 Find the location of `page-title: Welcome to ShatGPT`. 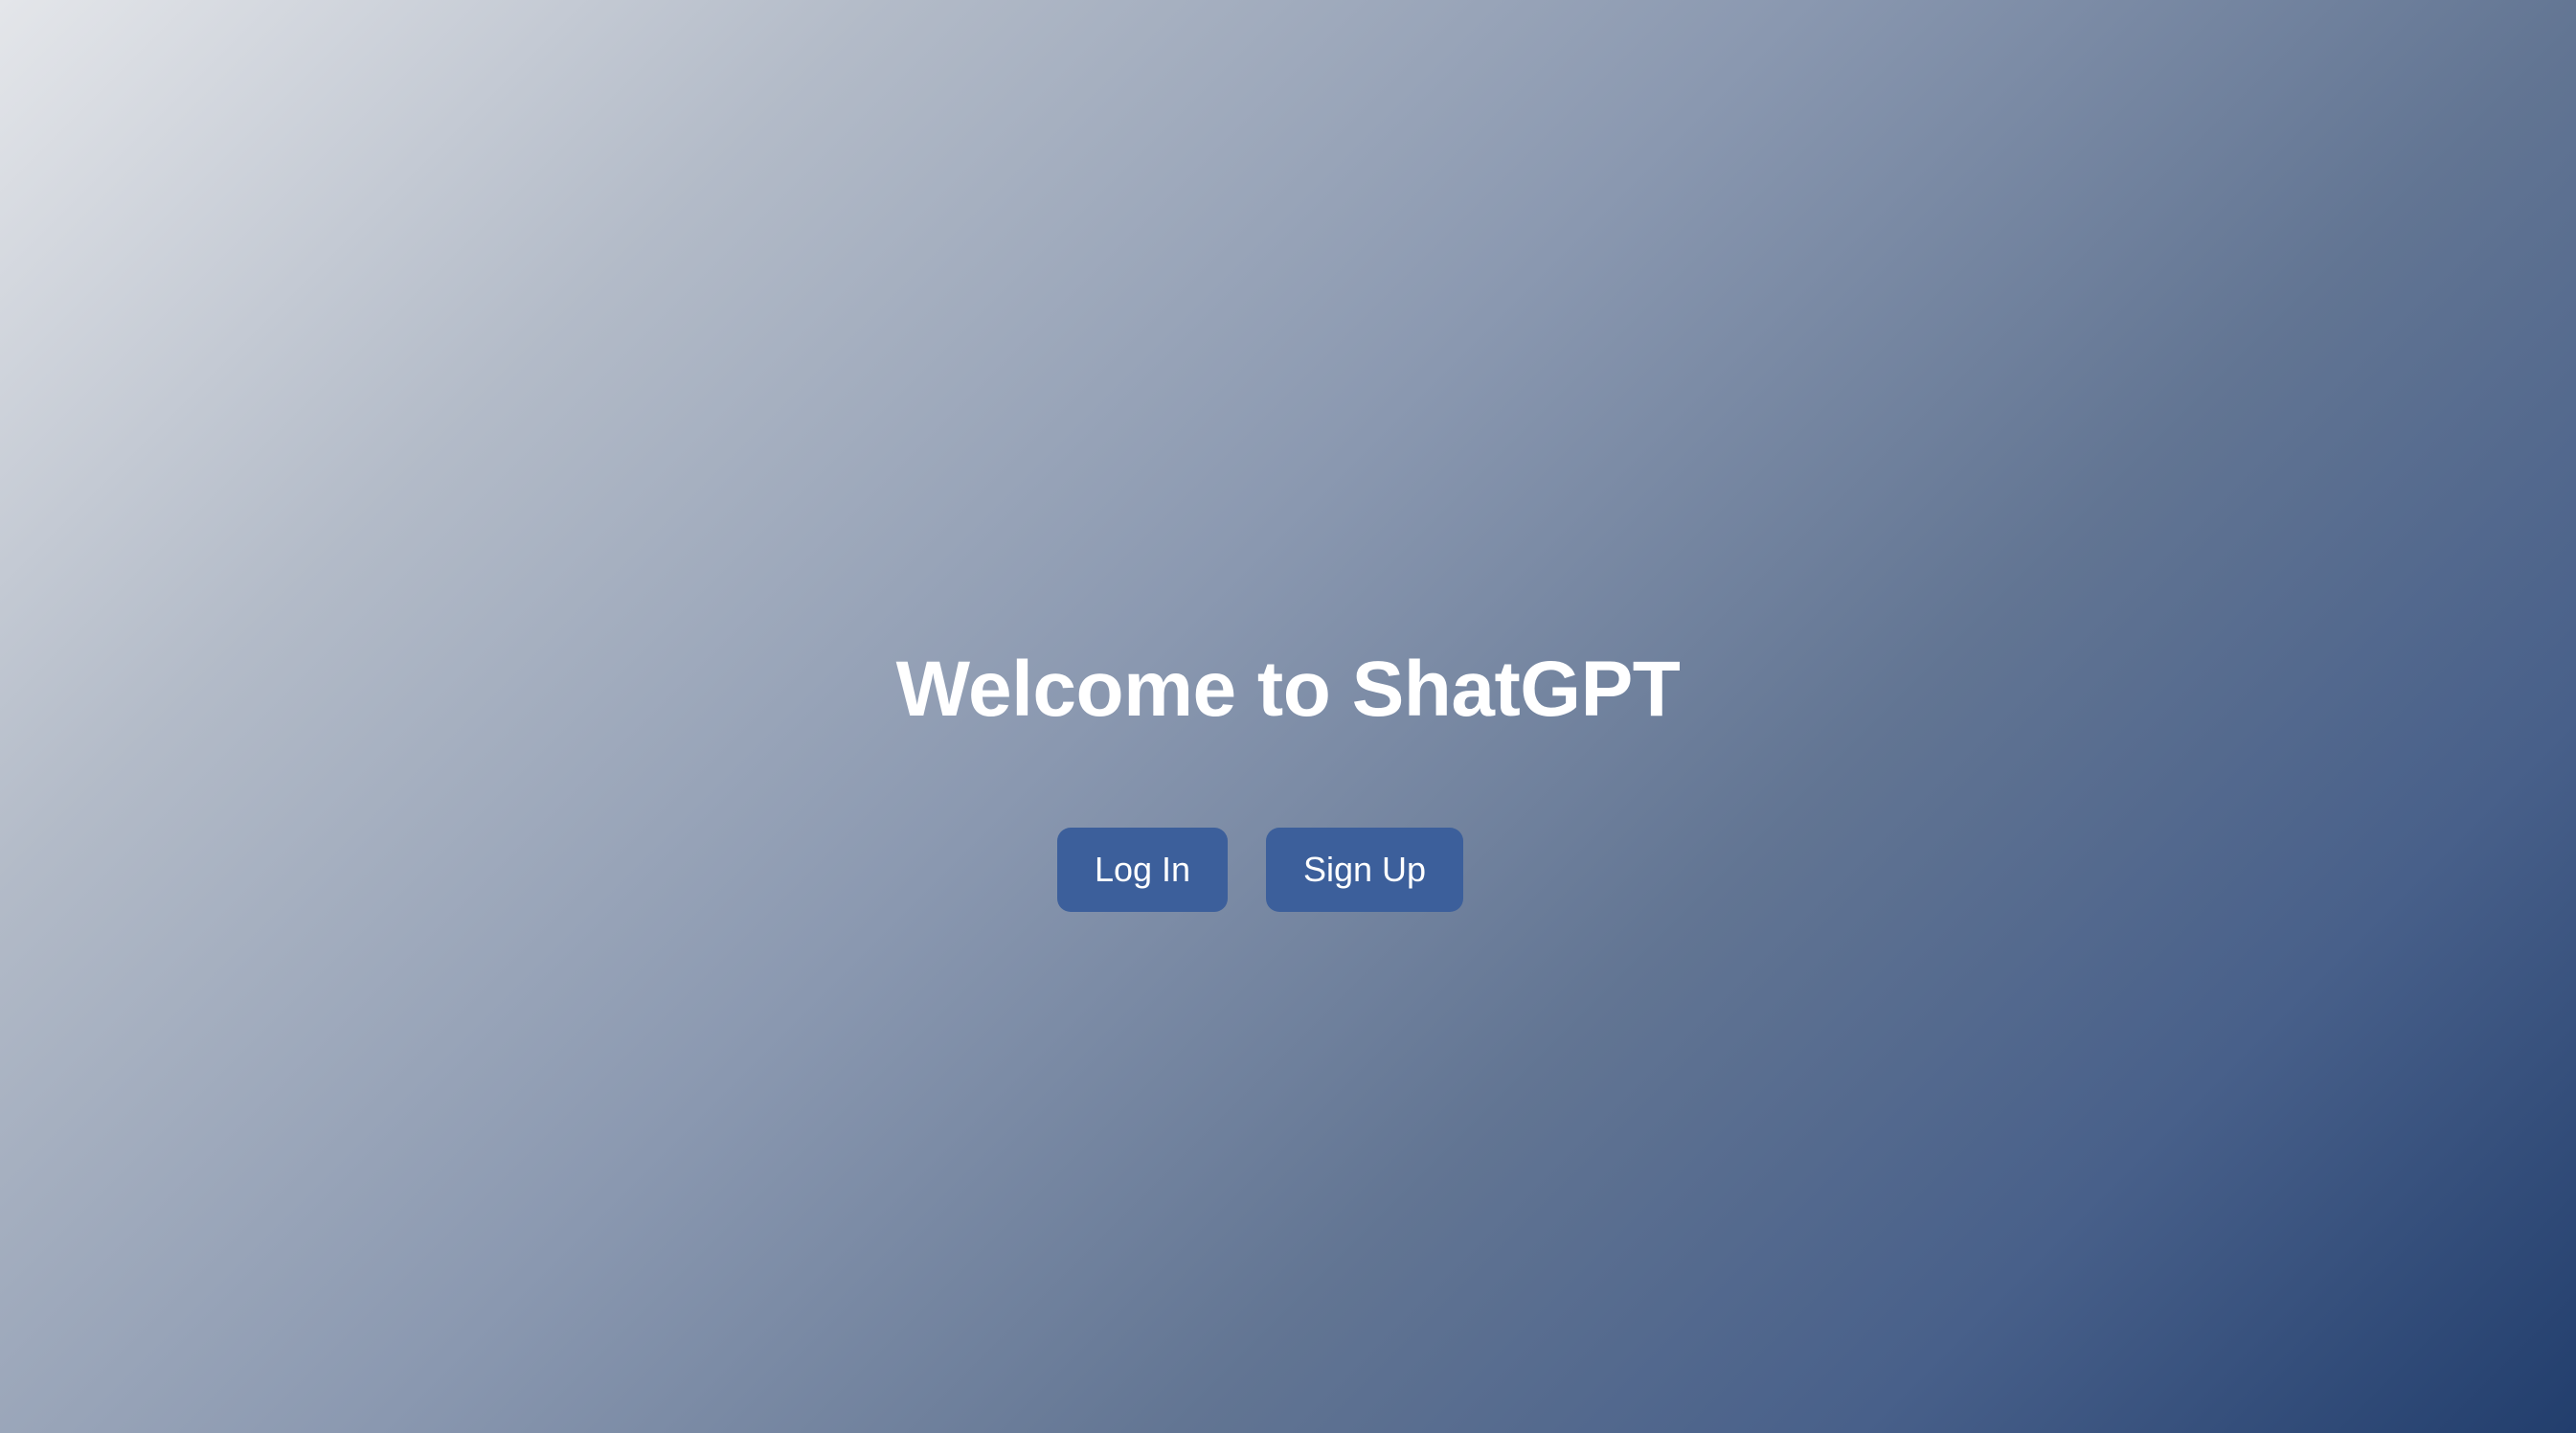

page-title: Welcome to ShatGPT is located at coordinates (1288, 689).